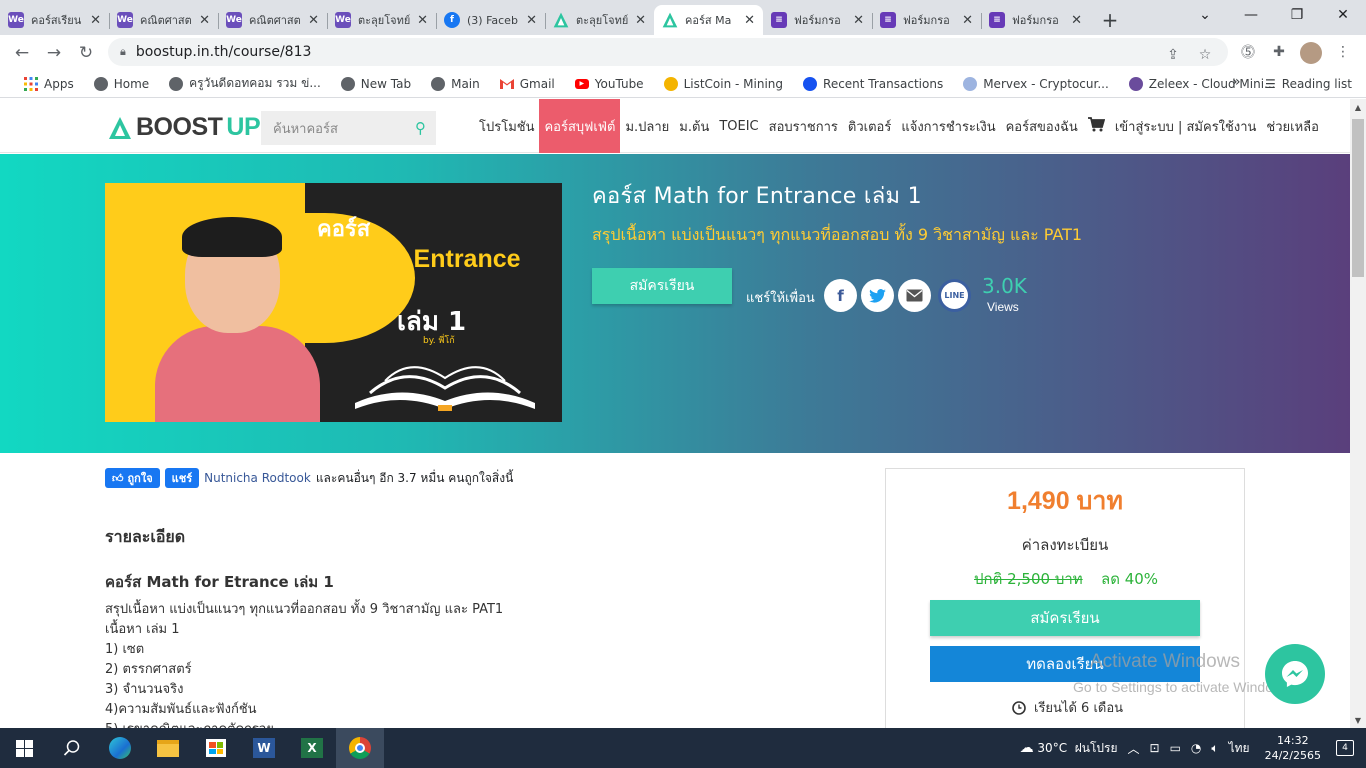  What do you see at coordinates (24, 748) in the screenshot?
I see `start-button` at bounding box center [24, 748].